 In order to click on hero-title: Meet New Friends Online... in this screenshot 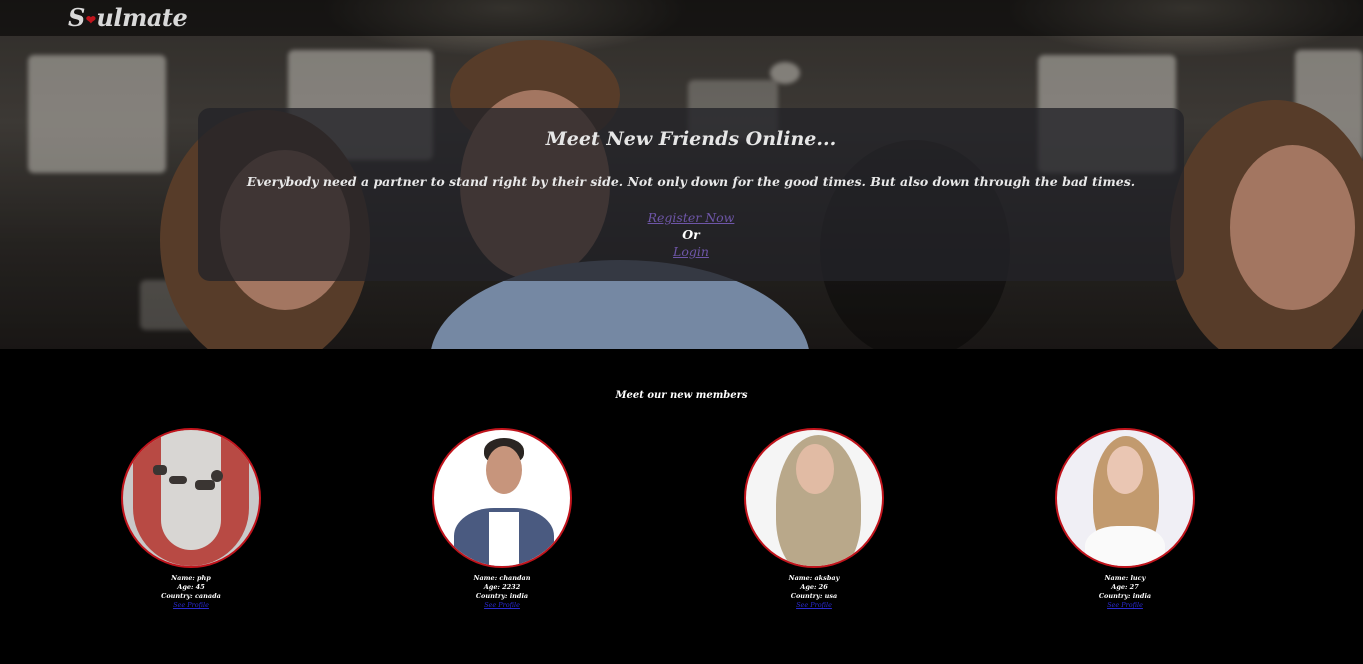, I will do `click(691, 139)`.